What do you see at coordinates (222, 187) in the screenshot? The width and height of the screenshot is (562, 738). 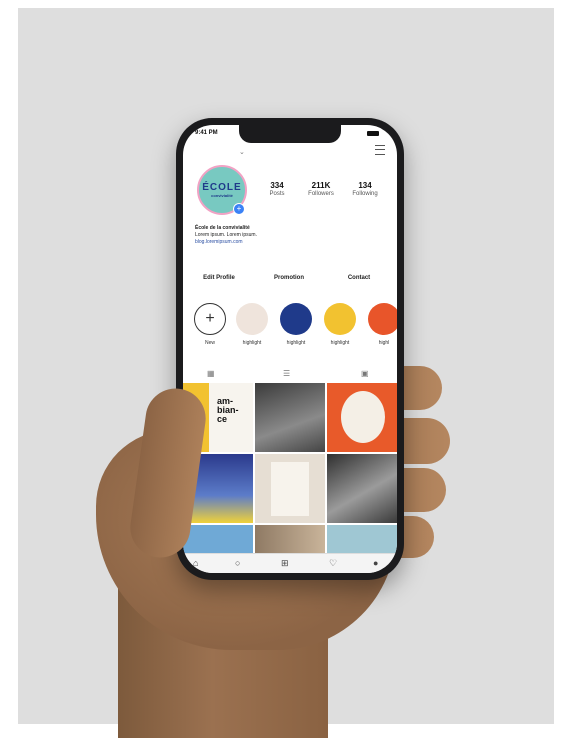 I see `avatar-logo-text: ÉCOLE` at bounding box center [222, 187].